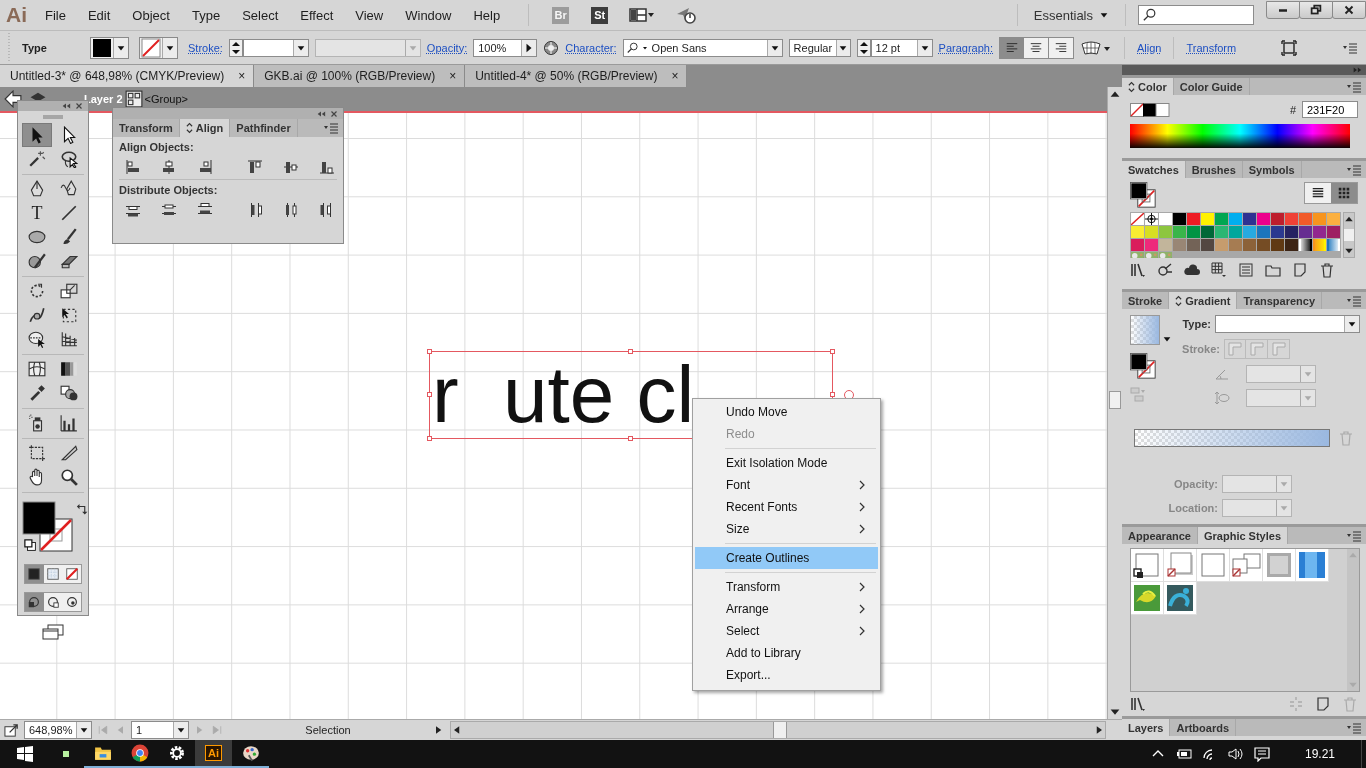 This screenshot has height=768, width=1366. What do you see at coordinates (786, 587) in the screenshot?
I see `menu-item: Transform` at bounding box center [786, 587].